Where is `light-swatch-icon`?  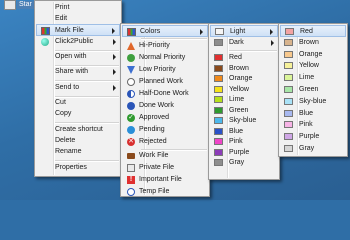 light-swatch-icon is located at coordinates (219, 31).